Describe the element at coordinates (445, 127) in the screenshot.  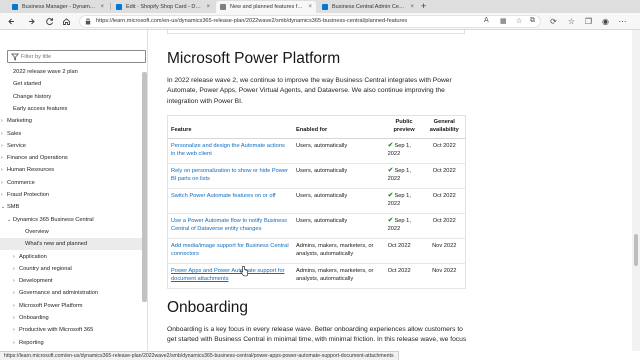
I see `header-general-availability: General availability` at that location.